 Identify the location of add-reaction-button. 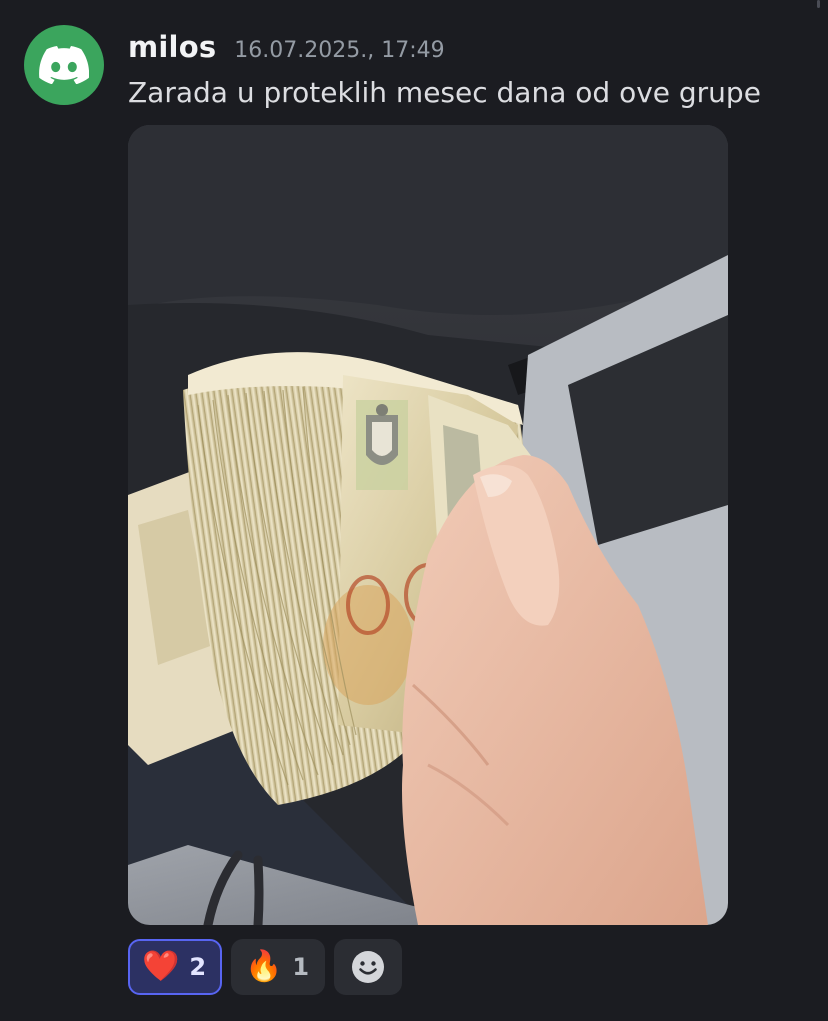
(368, 967).